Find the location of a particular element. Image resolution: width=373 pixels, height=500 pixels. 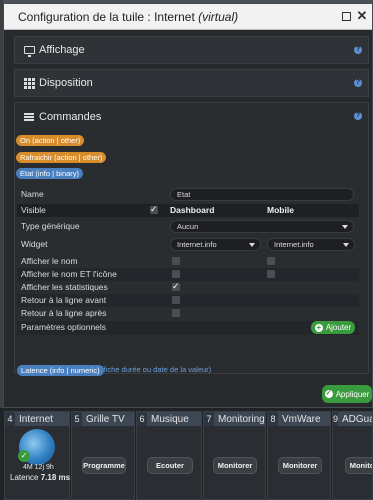

widget-dashboard-select: Internet.info is located at coordinates (215, 244).